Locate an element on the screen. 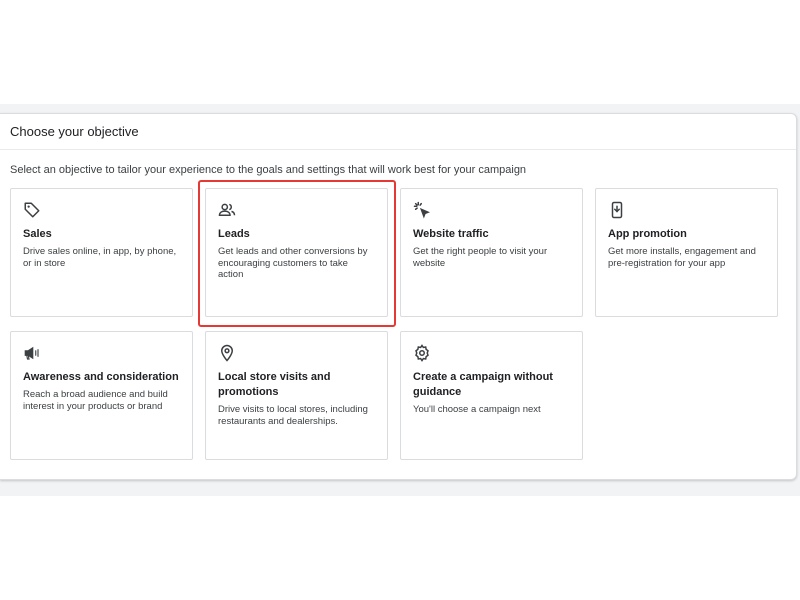  objective-title: Awareness and consideration is located at coordinates (101, 377).